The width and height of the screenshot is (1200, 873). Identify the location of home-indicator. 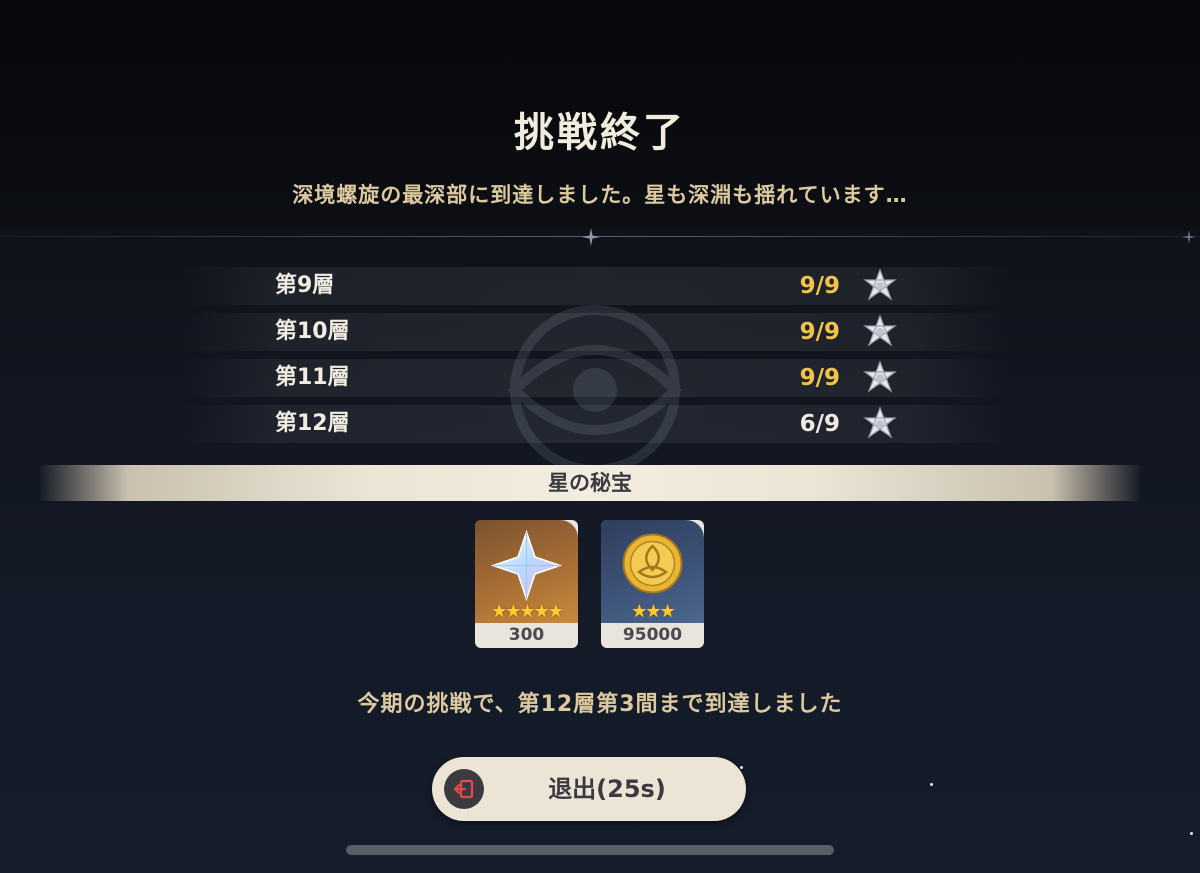
(590, 850).